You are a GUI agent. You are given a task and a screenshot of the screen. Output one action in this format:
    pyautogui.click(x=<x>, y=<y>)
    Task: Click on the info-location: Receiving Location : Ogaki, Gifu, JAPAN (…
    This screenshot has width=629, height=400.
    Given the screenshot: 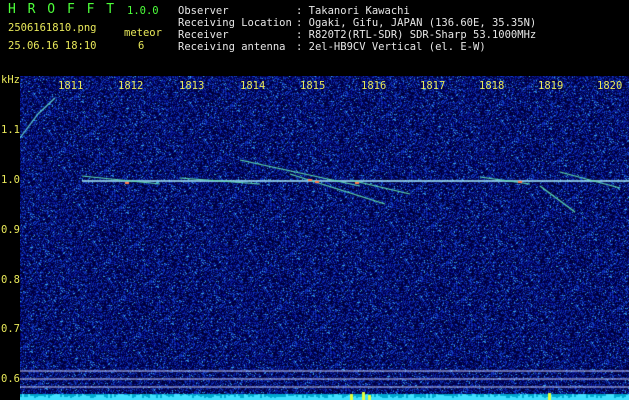 What is the action you would take?
    pyautogui.click(x=357, y=23)
    